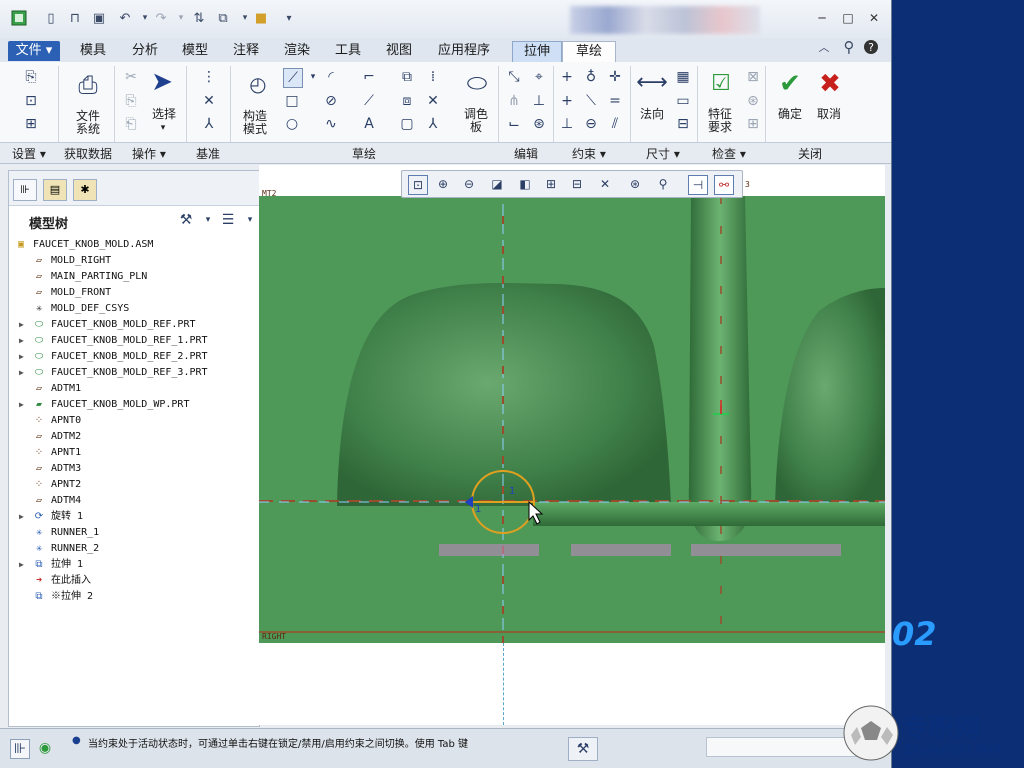  I want to click on tab-sketch: 草绘, so click(589, 52).